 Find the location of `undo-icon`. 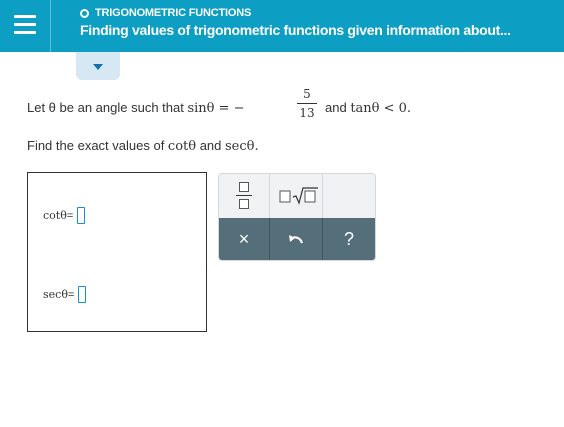

undo-icon is located at coordinates (296, 239).